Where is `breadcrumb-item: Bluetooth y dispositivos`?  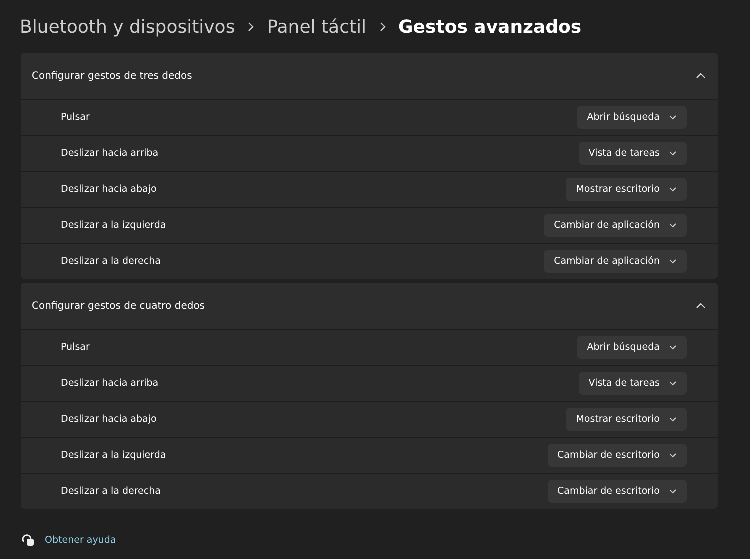 breadcrumb-item: Bluetooth y dispositivos is located at coordinates (128, 27).